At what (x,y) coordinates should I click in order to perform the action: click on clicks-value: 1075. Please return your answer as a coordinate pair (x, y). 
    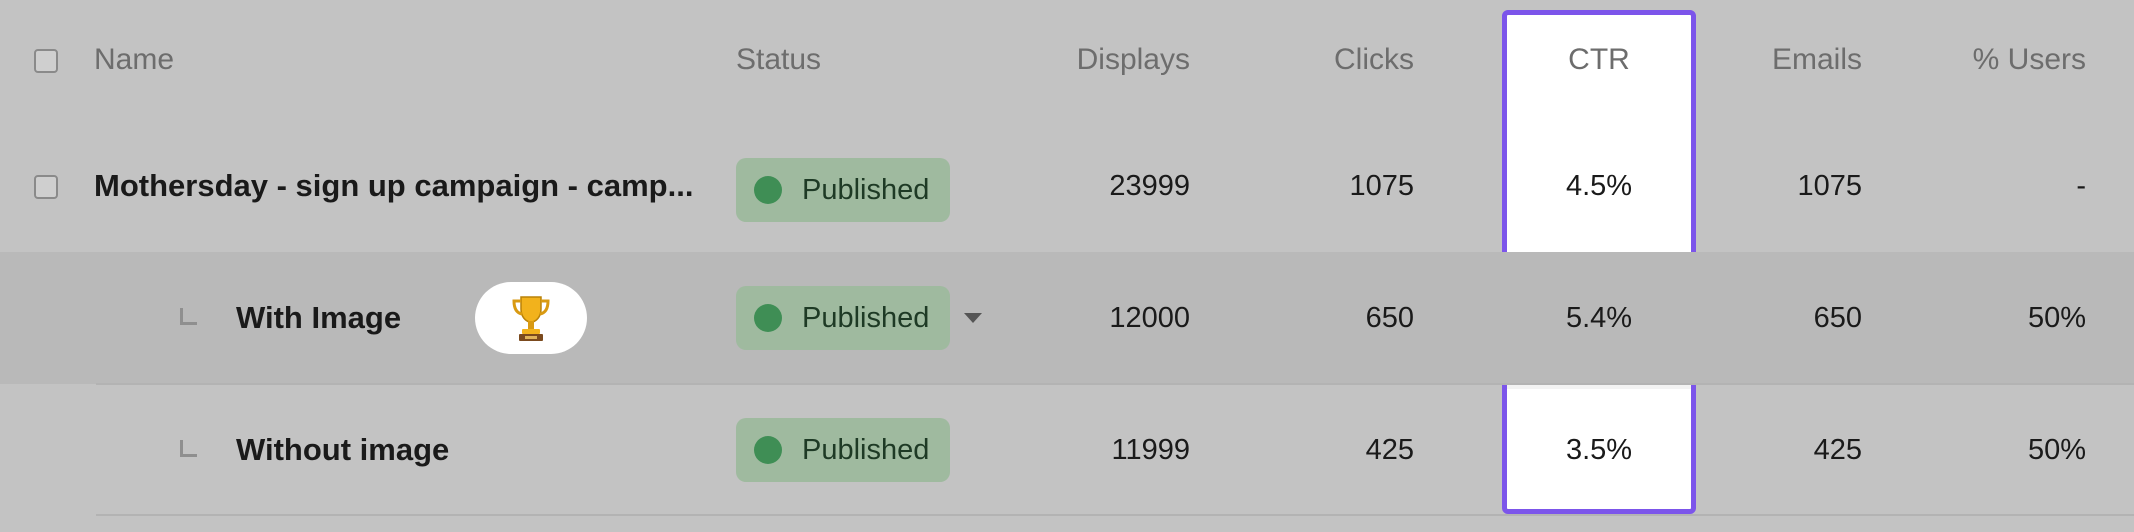
    Looking at the image, I should click on (1381, 185).